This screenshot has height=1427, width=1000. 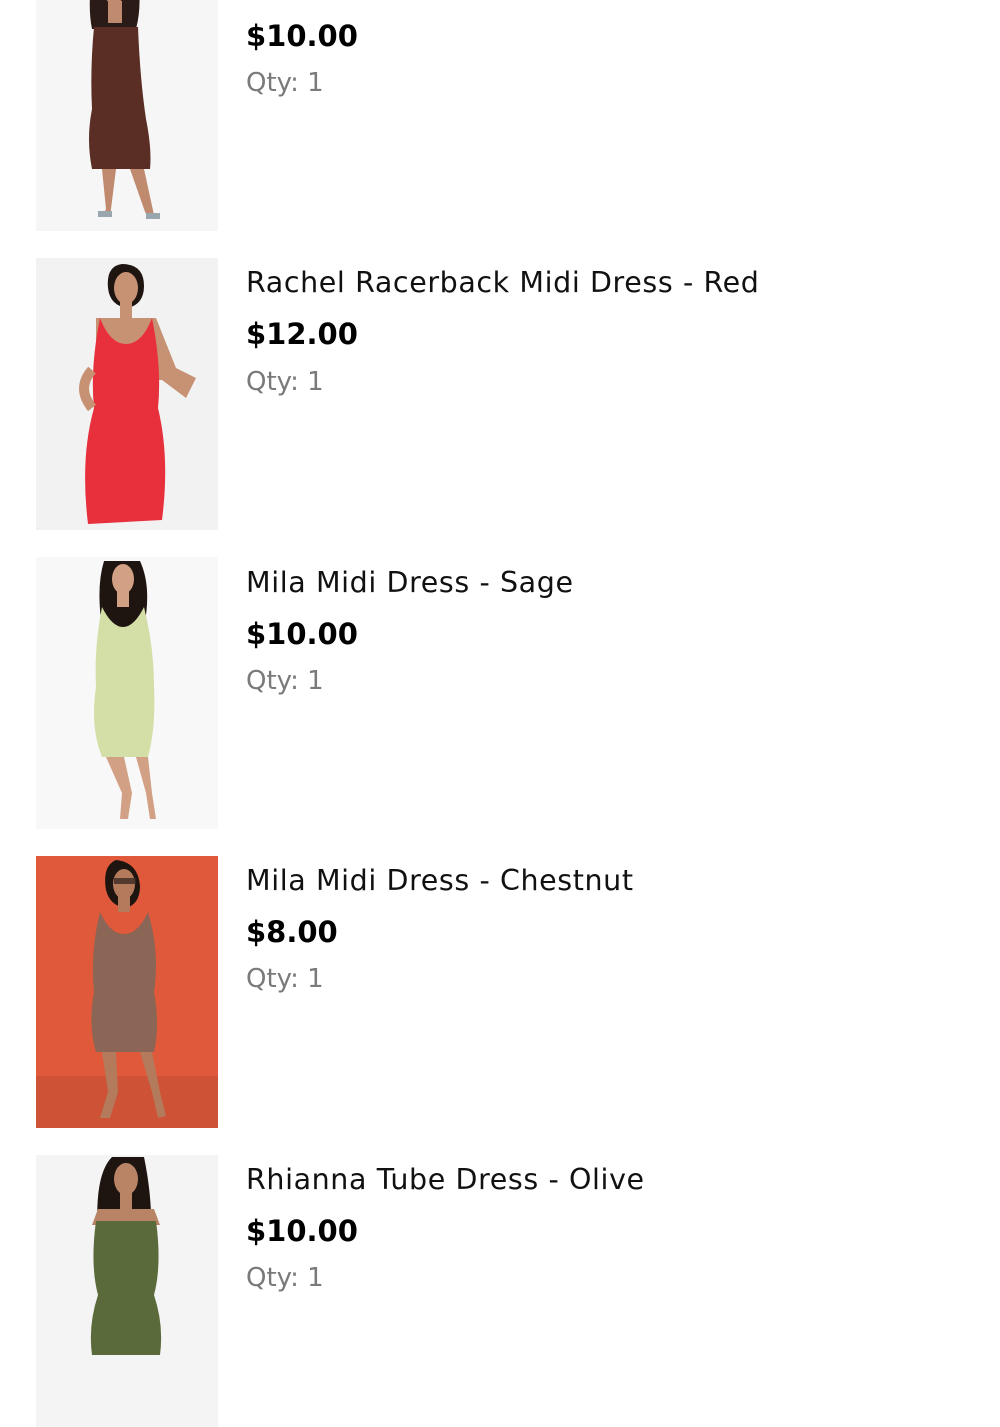 What do you see at coordinates (502, 282) in the screenshot?
I see `item-name: Rachel Racerback Midi Dress - Red` at bounding box center [502, 282].